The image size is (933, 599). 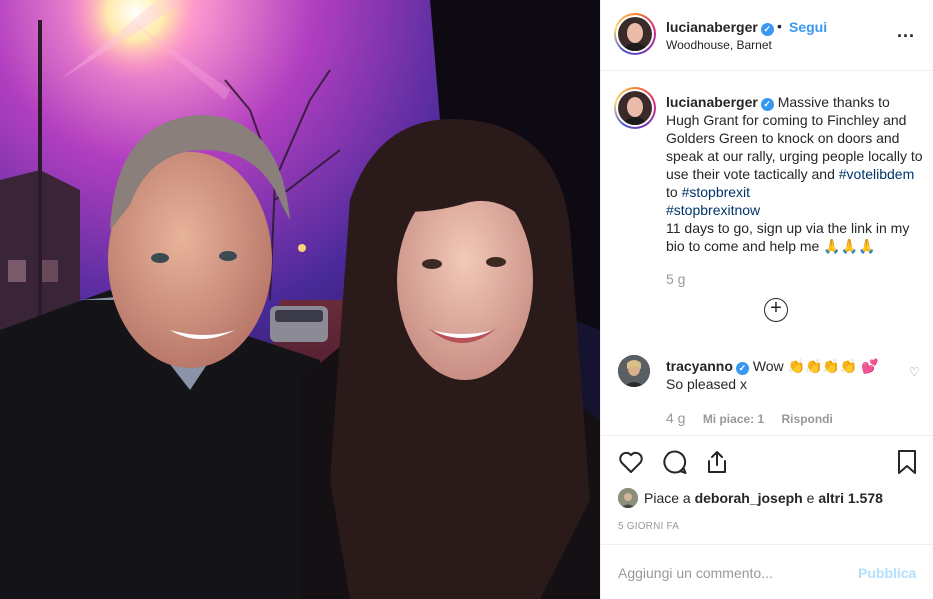 I want to click on commenter-avatar-image, so click(x=634, y=371).